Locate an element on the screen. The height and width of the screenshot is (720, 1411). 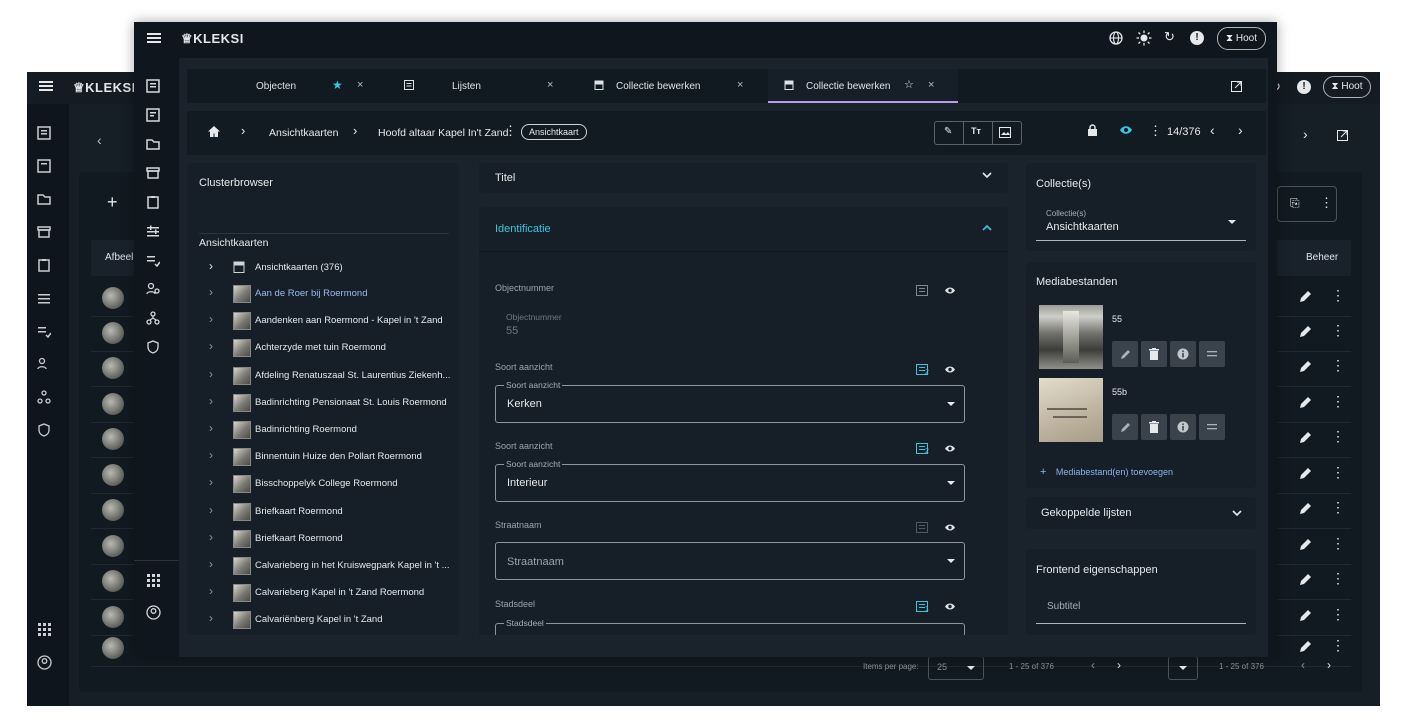
bg-folder-icon is located at coordinates (46, 201).